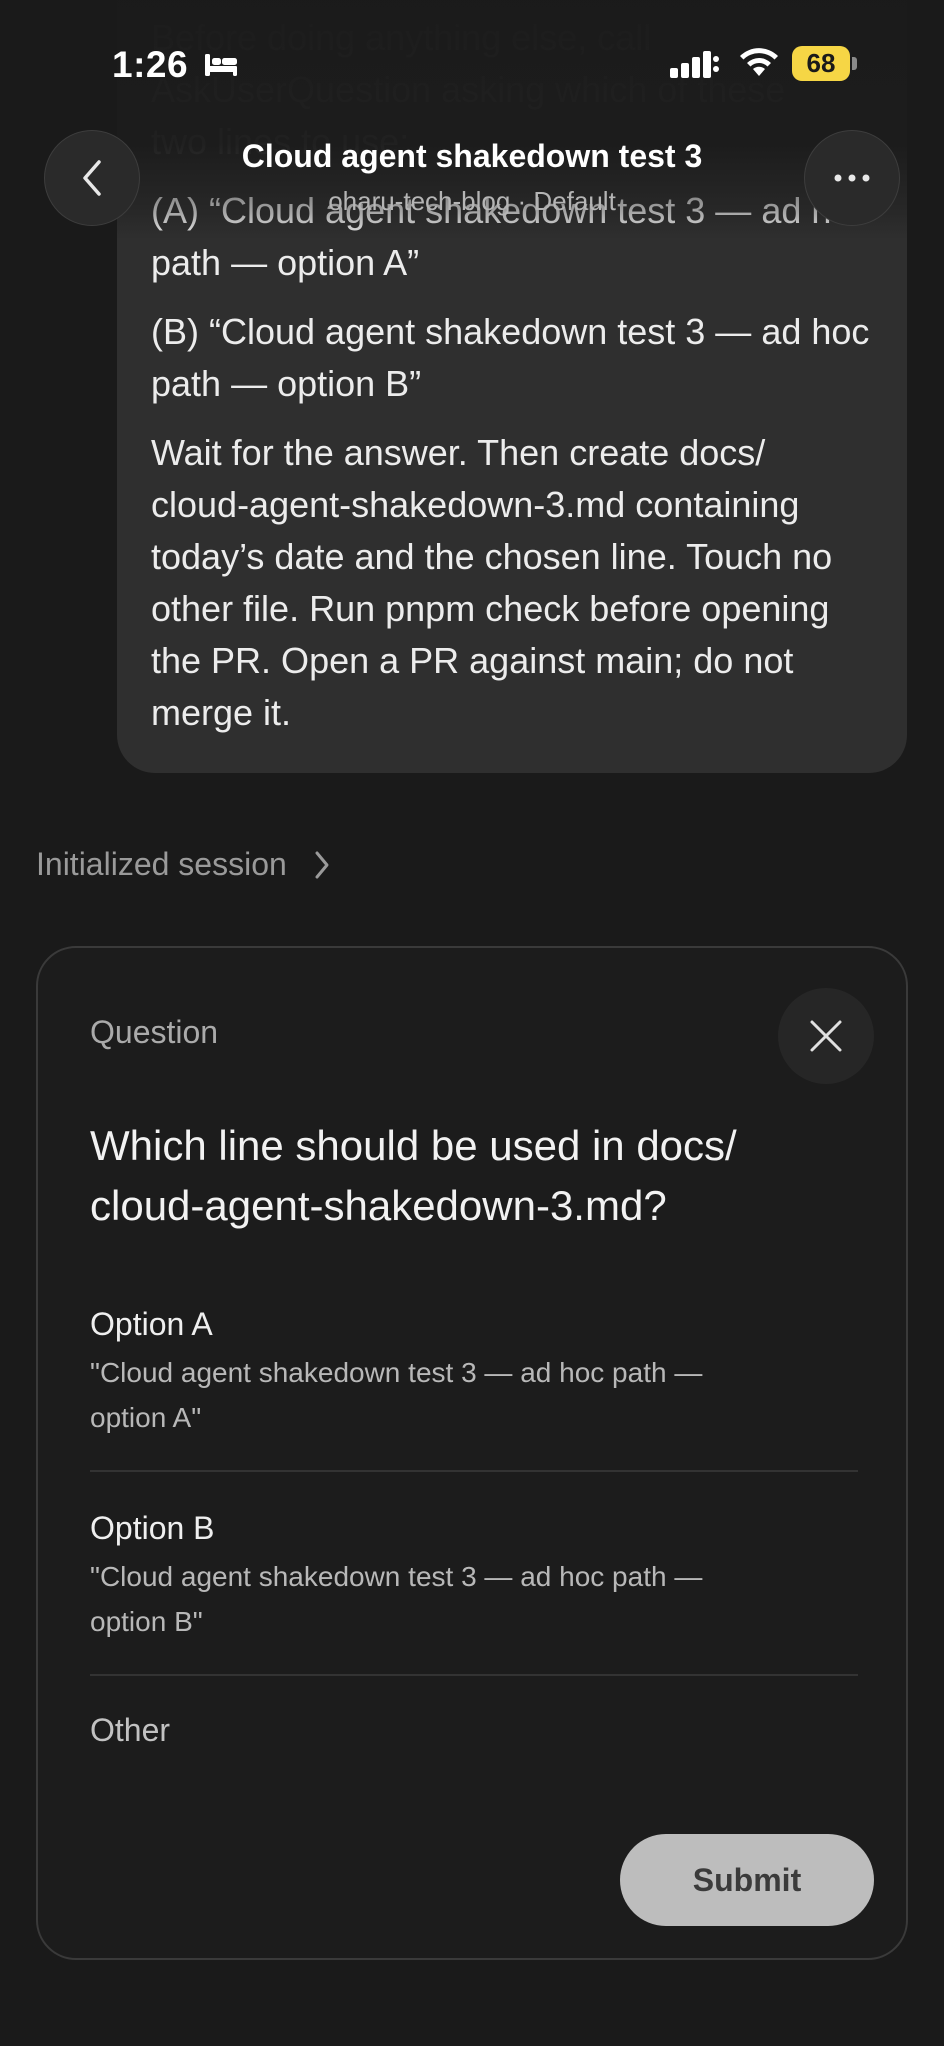 Image resolution: width=944 pixels, height=2046 pixels. I want to click on close-question-button, so click(826, 1036).